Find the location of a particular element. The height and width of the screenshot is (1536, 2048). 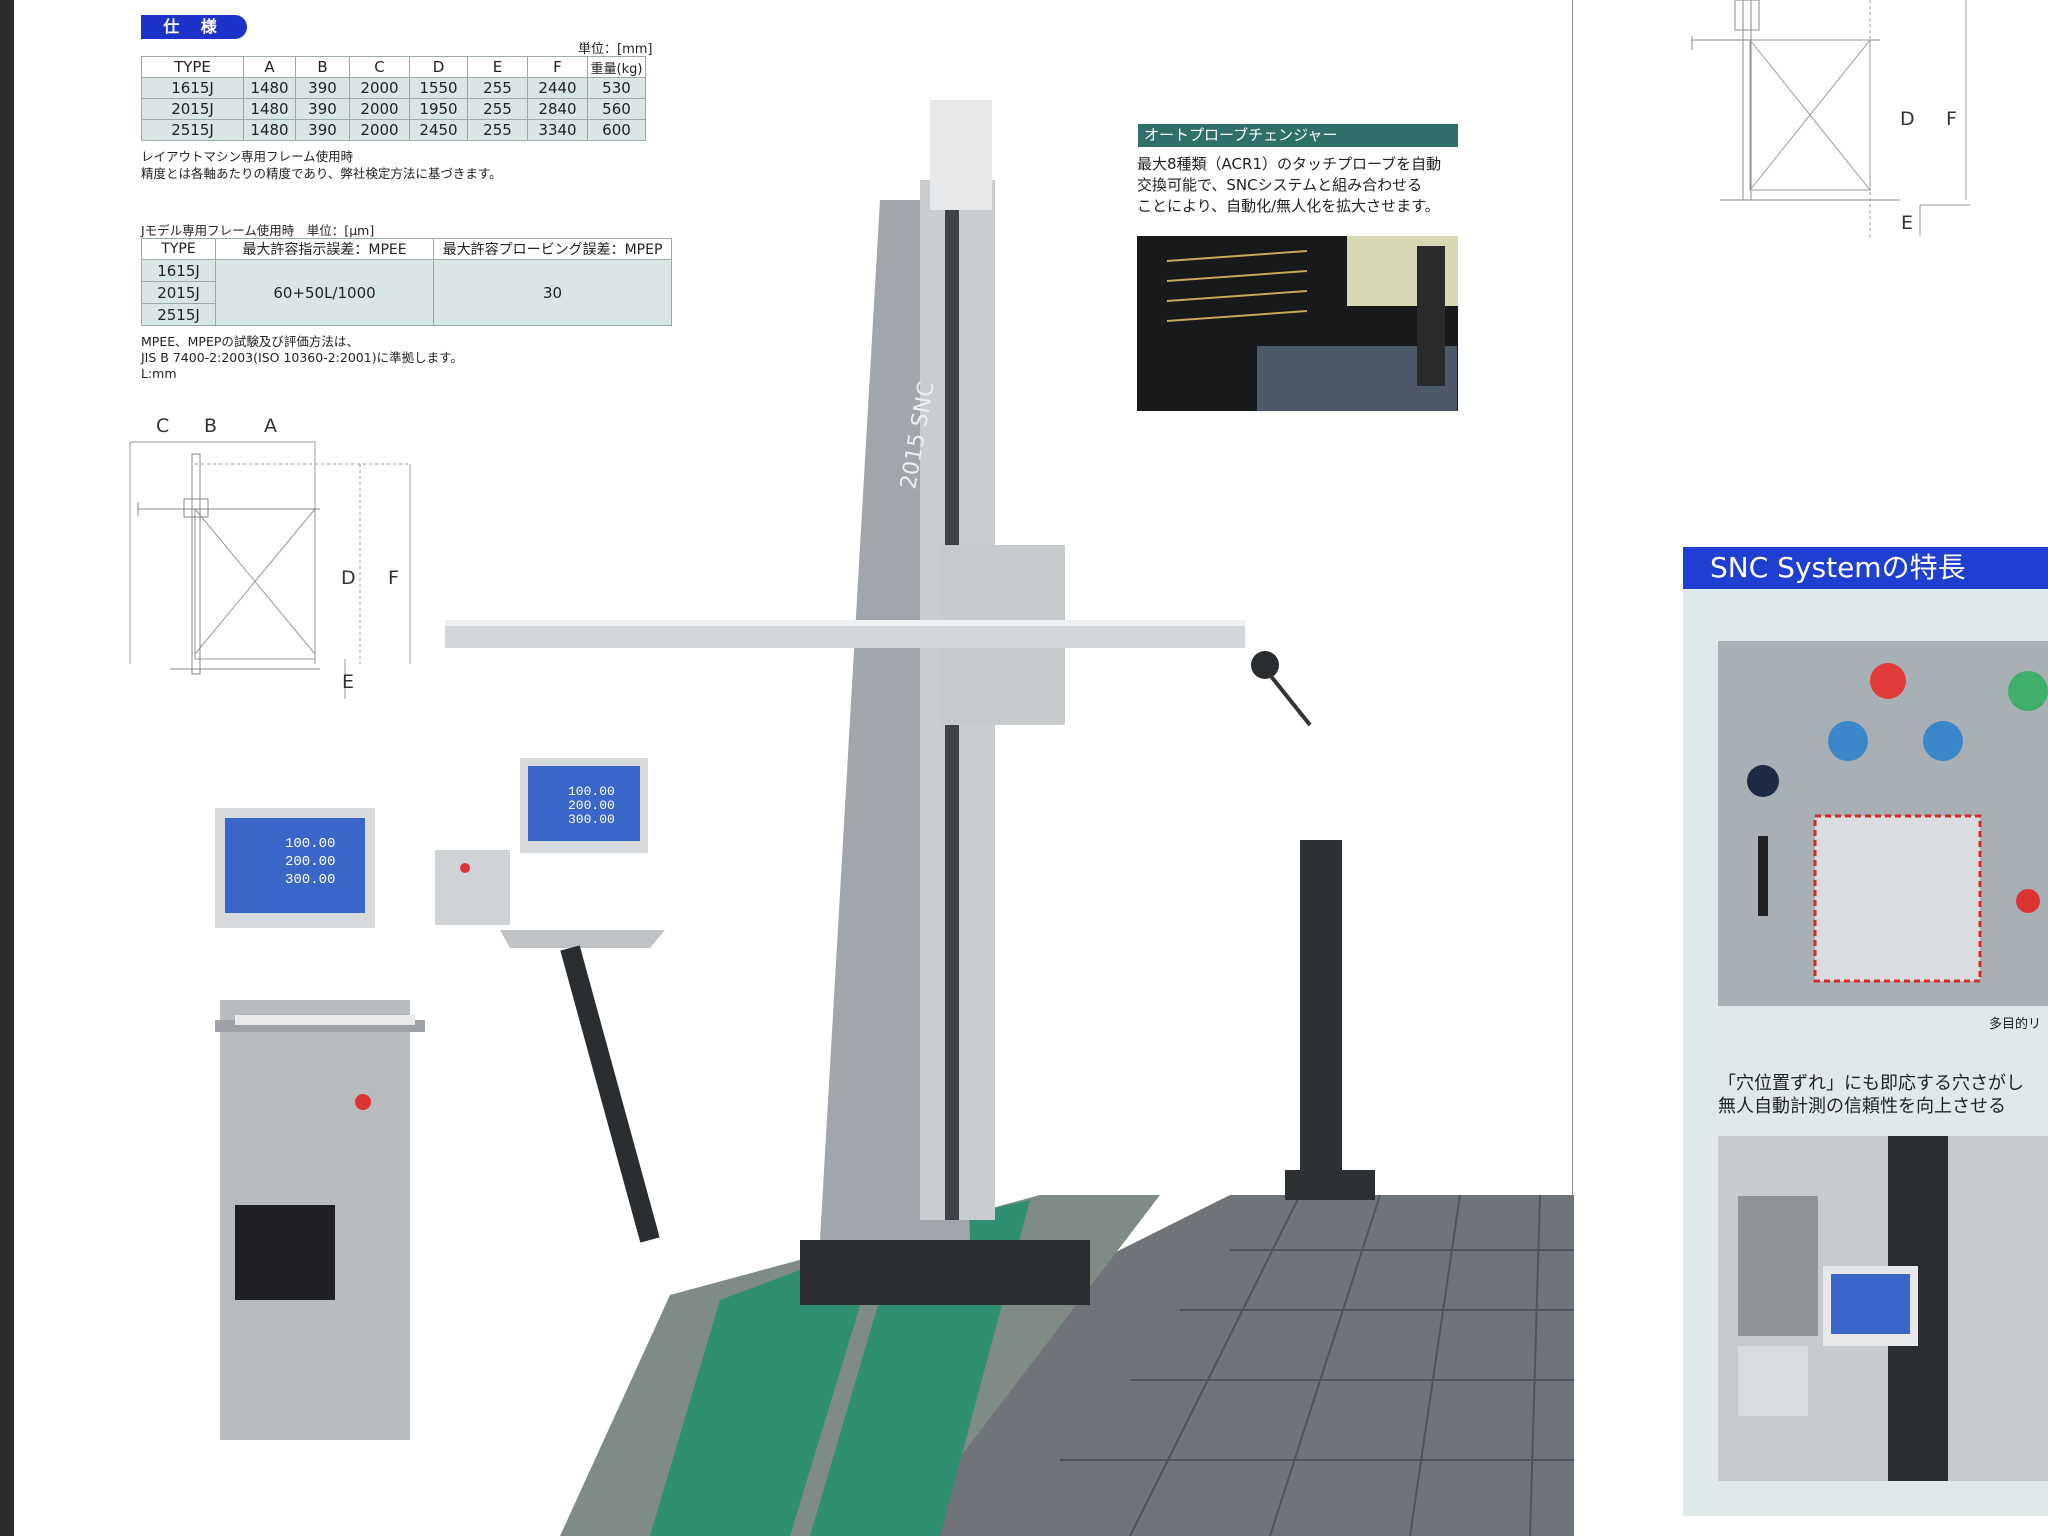

readout-z-2: 300.00 is located at coordinates (591, 819).